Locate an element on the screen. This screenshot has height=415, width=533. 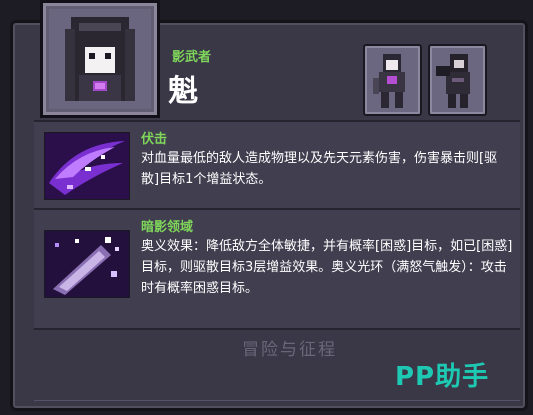
hero-name: 魁 is located at coordinates (183, 91).